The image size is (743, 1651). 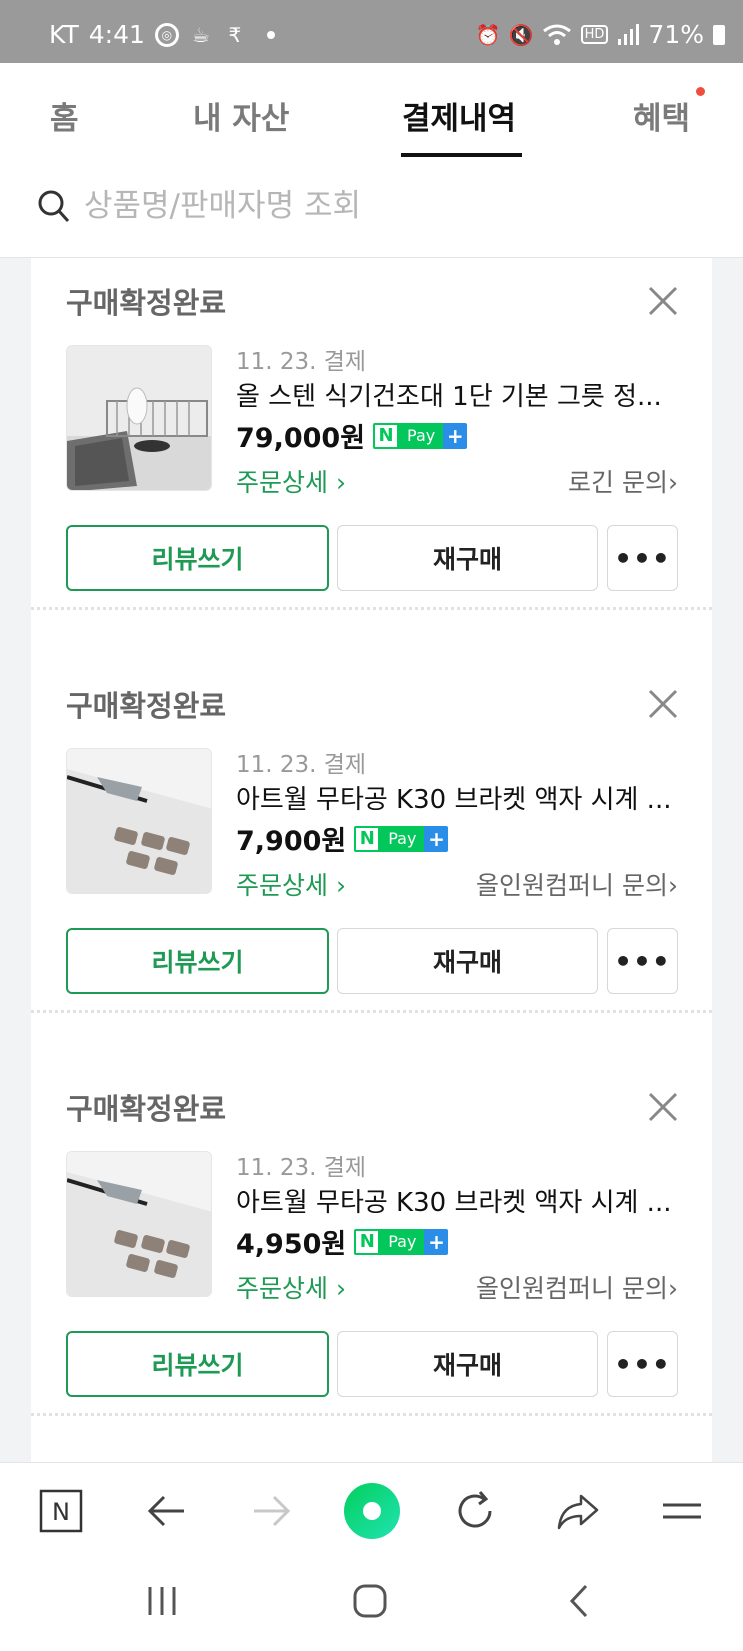 What do you see at coordinates (139, 418) in the screenshot?
I see `product-image-dish-rack` at bounding box center [139, 418].